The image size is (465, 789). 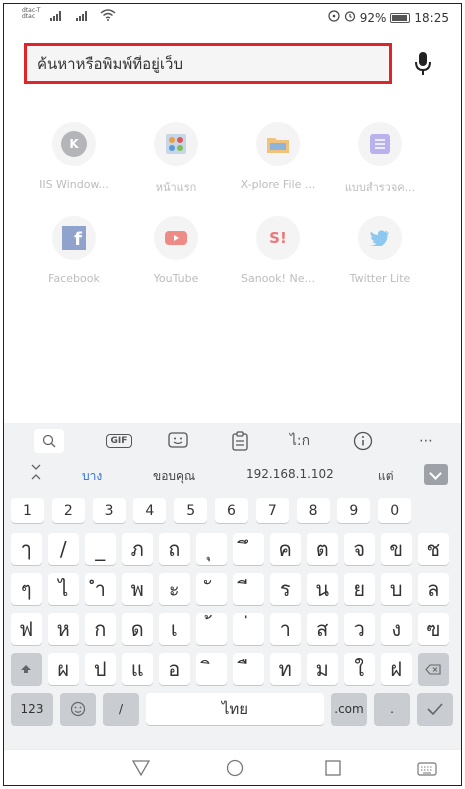 I want to click on character-key: ๆ, so click(x=26, y=589).